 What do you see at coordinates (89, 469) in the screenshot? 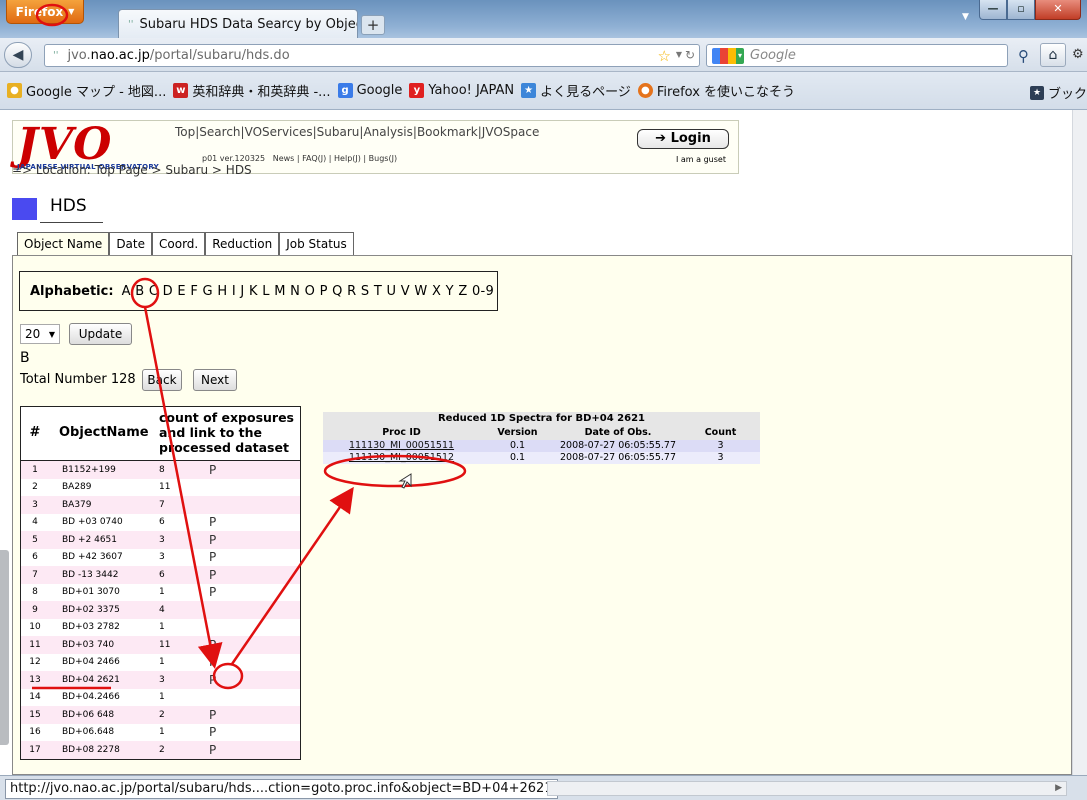
I see `object-name-cell: B1152+199` at bounding box center [89, 469].